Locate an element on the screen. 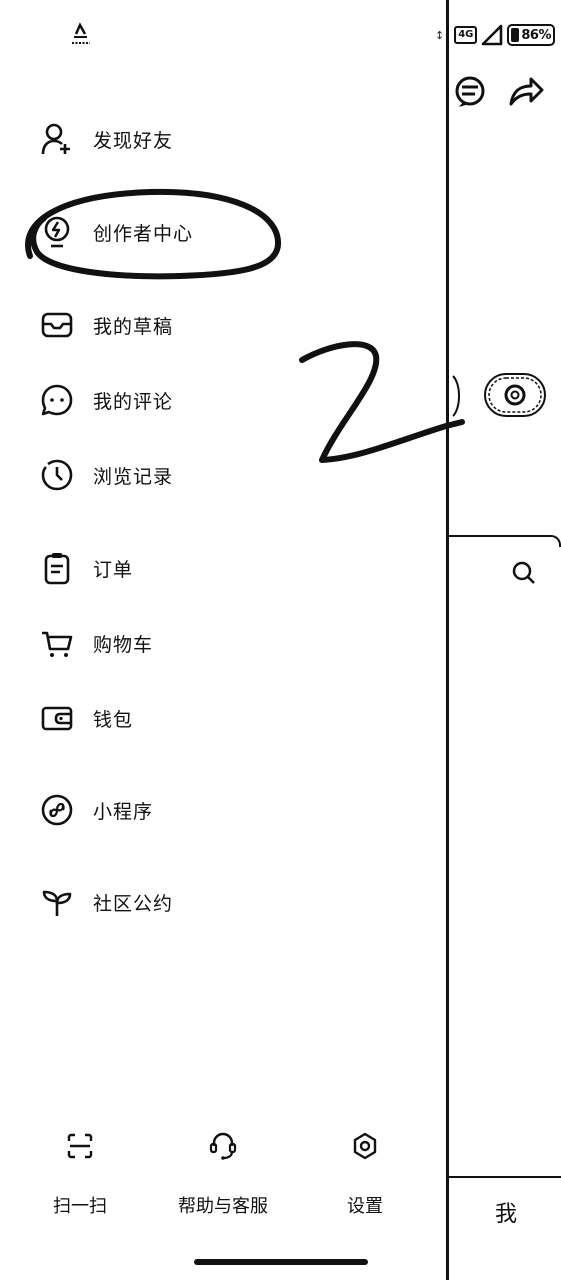  battery-level is located at coordinates (515, 35).